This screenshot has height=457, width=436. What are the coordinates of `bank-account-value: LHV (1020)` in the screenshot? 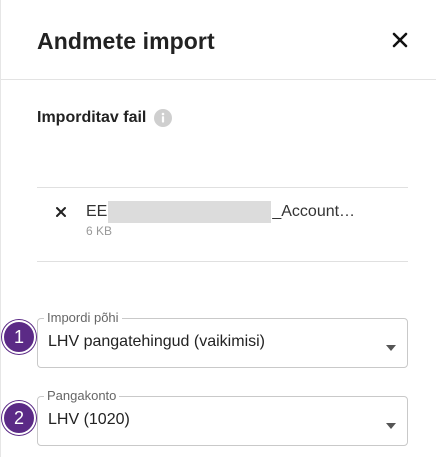 It's located at (89, 419).